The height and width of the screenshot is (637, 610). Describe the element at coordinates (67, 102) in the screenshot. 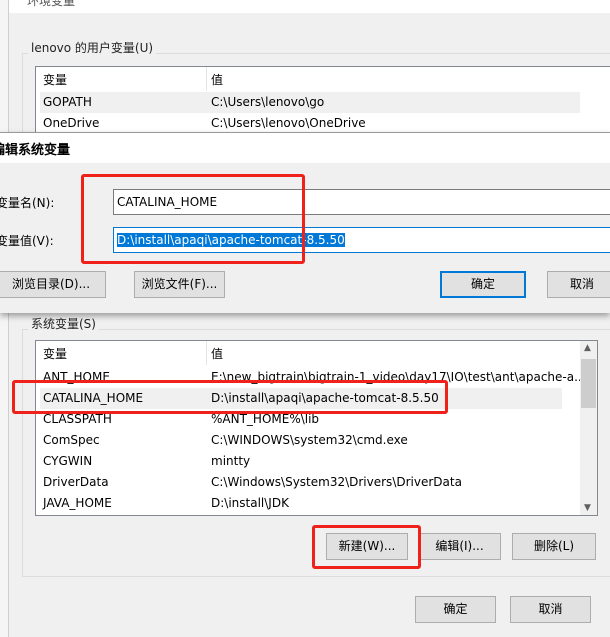

I see `var-name: GOPATH` at that location.